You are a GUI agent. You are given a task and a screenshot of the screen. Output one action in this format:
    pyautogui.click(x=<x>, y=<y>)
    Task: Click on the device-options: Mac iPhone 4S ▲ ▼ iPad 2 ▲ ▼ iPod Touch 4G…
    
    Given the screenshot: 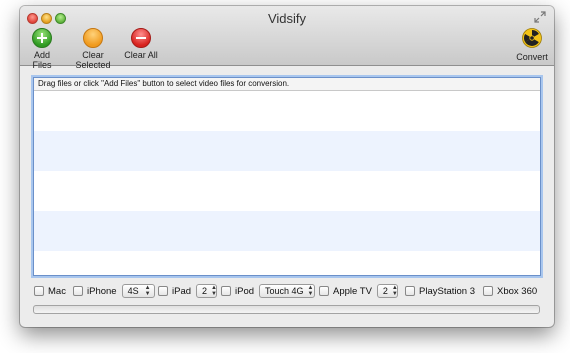 What is the action you would take?
    pyautogui.click(x=289, y=291)
    